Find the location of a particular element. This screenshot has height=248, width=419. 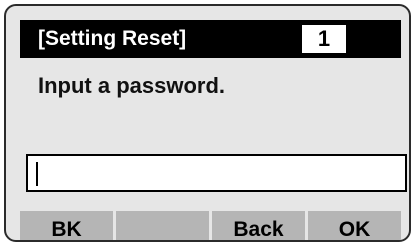

softkey-bk-button: BK is located at coordinates (66, 225).